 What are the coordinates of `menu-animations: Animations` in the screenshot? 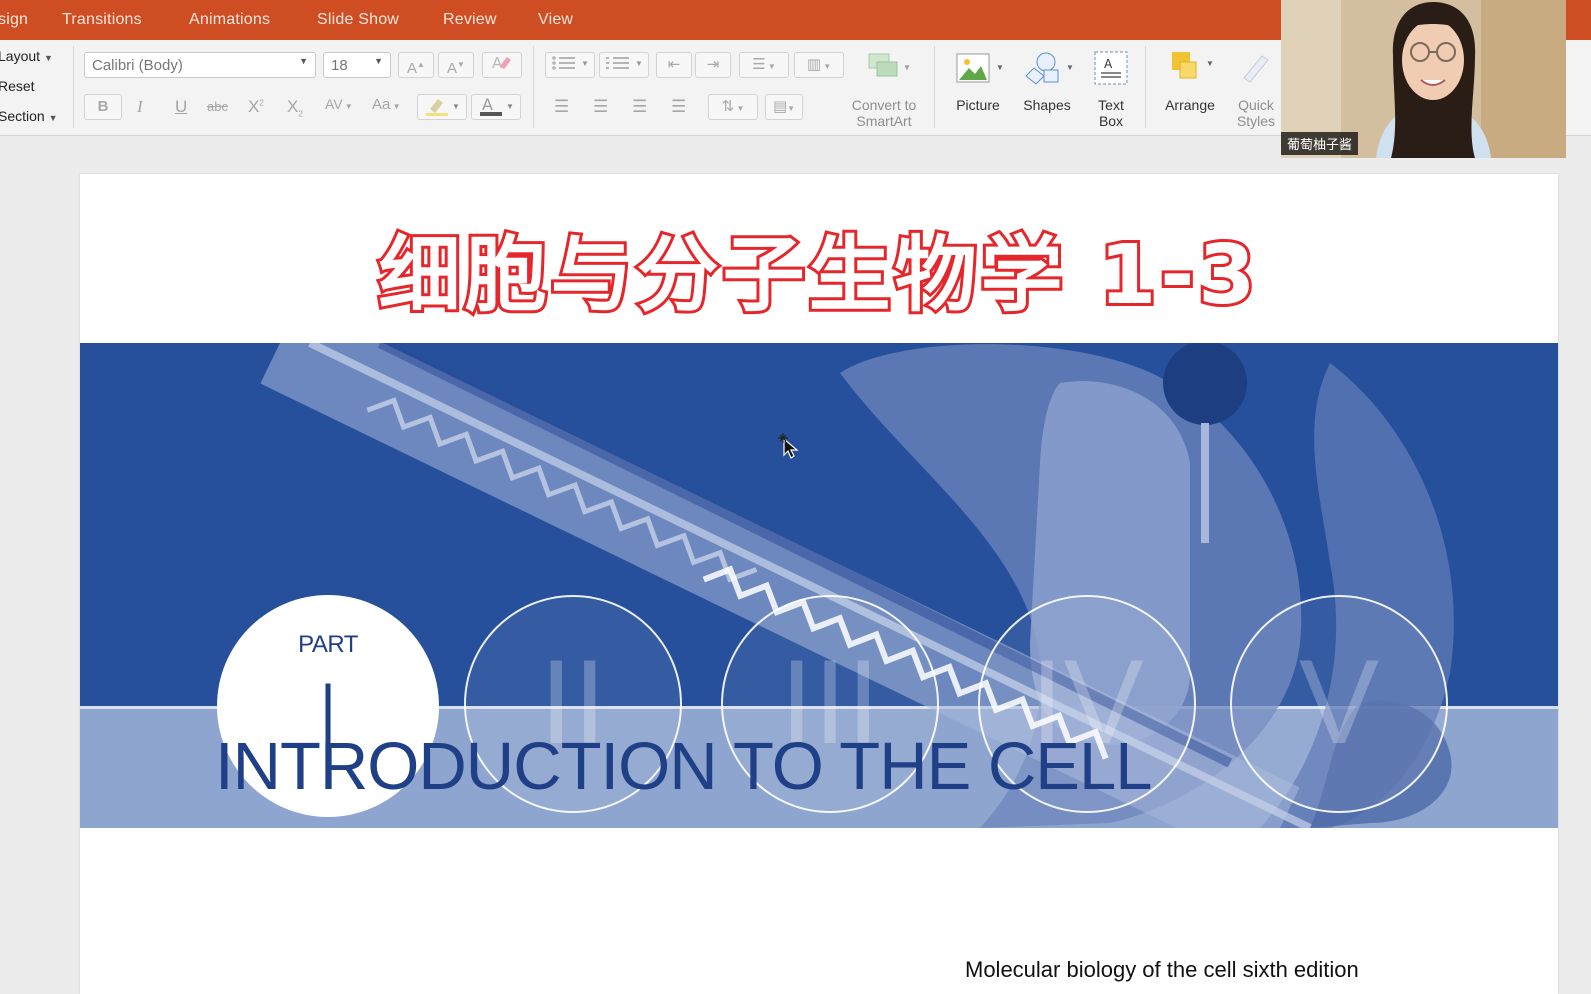 It's located at (229, 20).